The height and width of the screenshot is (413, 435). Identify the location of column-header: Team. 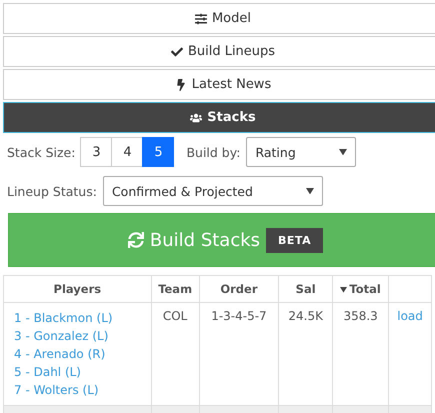
(175, 289).